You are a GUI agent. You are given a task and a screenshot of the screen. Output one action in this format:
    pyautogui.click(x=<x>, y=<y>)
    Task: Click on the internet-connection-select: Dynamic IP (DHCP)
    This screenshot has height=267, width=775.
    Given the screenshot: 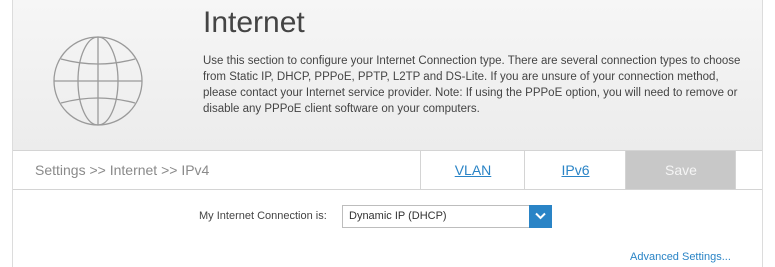 What is the action you would take?
    pyautogui.click(x=447, y=216)
    